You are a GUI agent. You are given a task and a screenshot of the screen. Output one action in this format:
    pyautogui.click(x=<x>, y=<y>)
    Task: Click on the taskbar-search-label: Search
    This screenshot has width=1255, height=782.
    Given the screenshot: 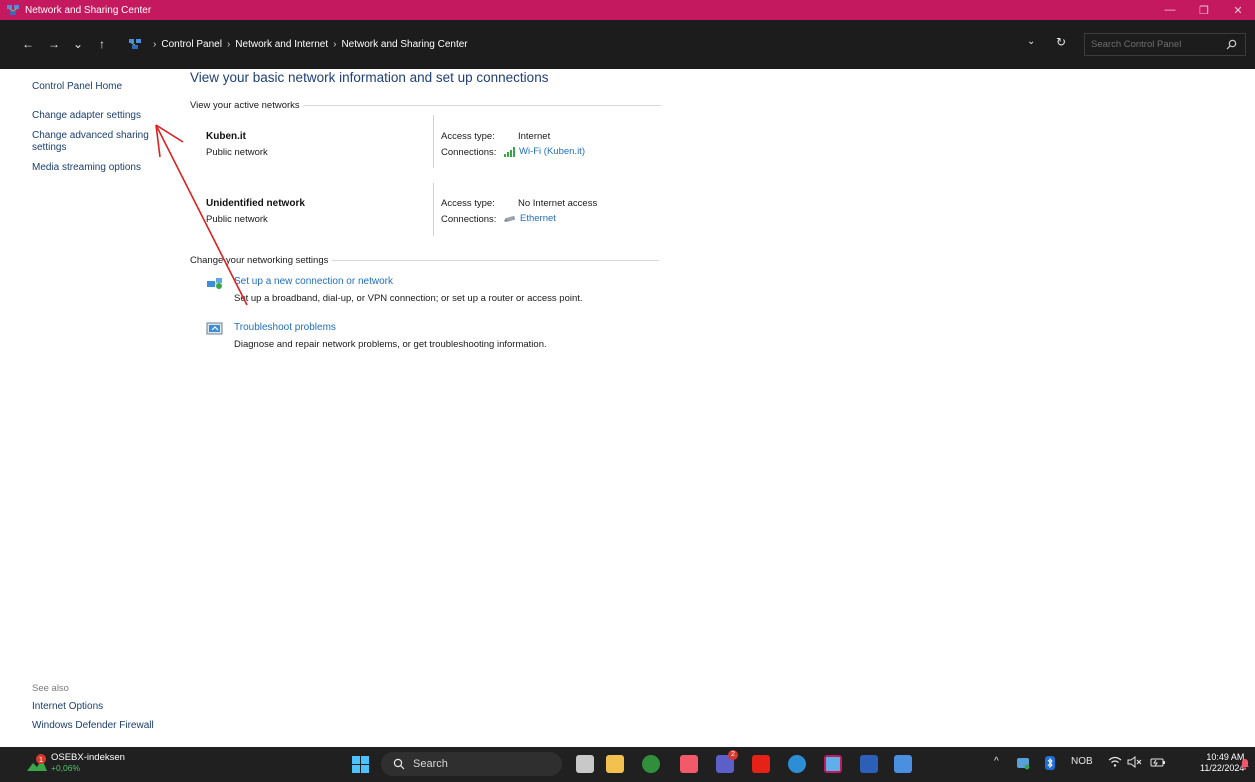 What is the action you would take?
    pyautogui.click(x=430, y=764)
    